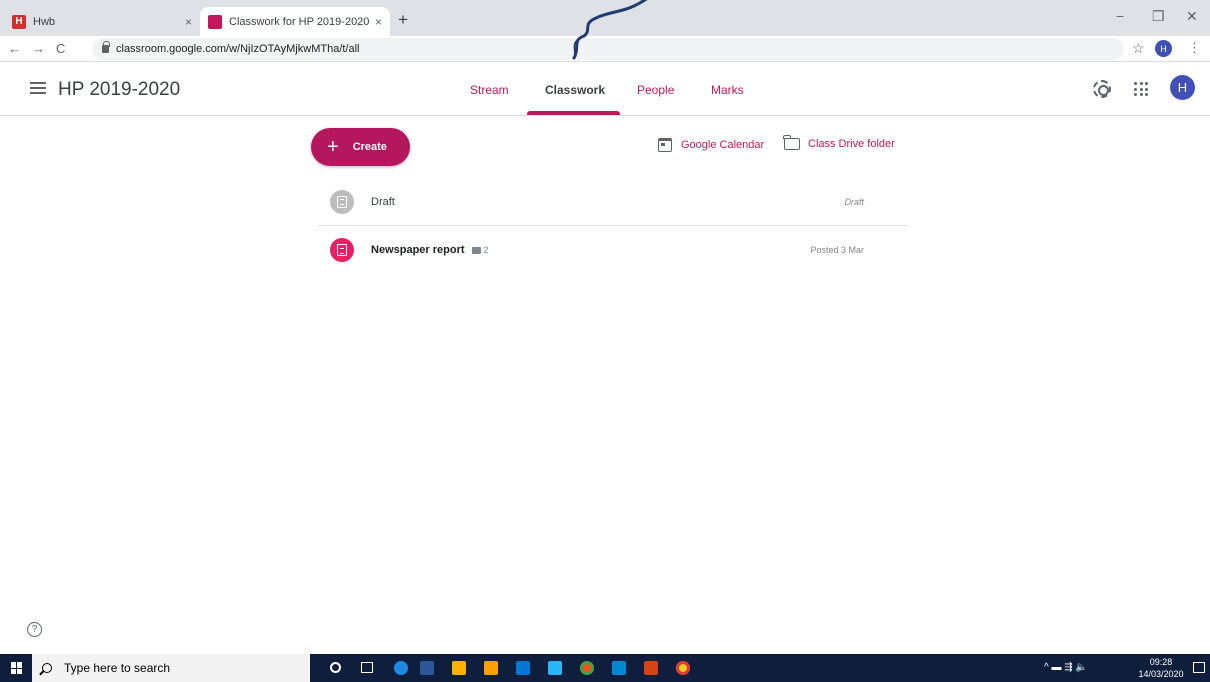 The height and width of the screenshot is (682, 1210). I want to click on bookmark-star-icon: ☆, so click(1138, 48).